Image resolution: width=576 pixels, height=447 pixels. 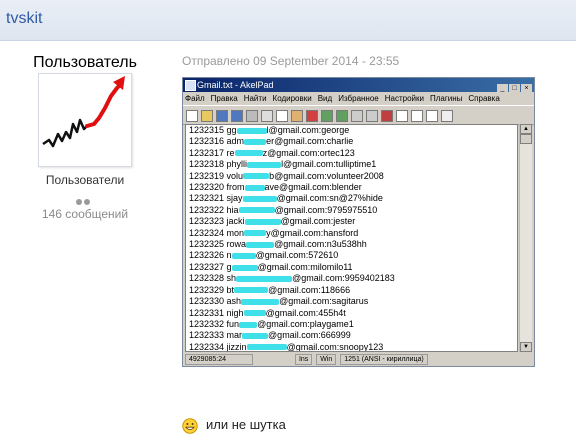 What do you see at coordinates (526, 347) in the screenshot?
I see `scroll-down-icon: ▼` at bounding box center [526, 347].